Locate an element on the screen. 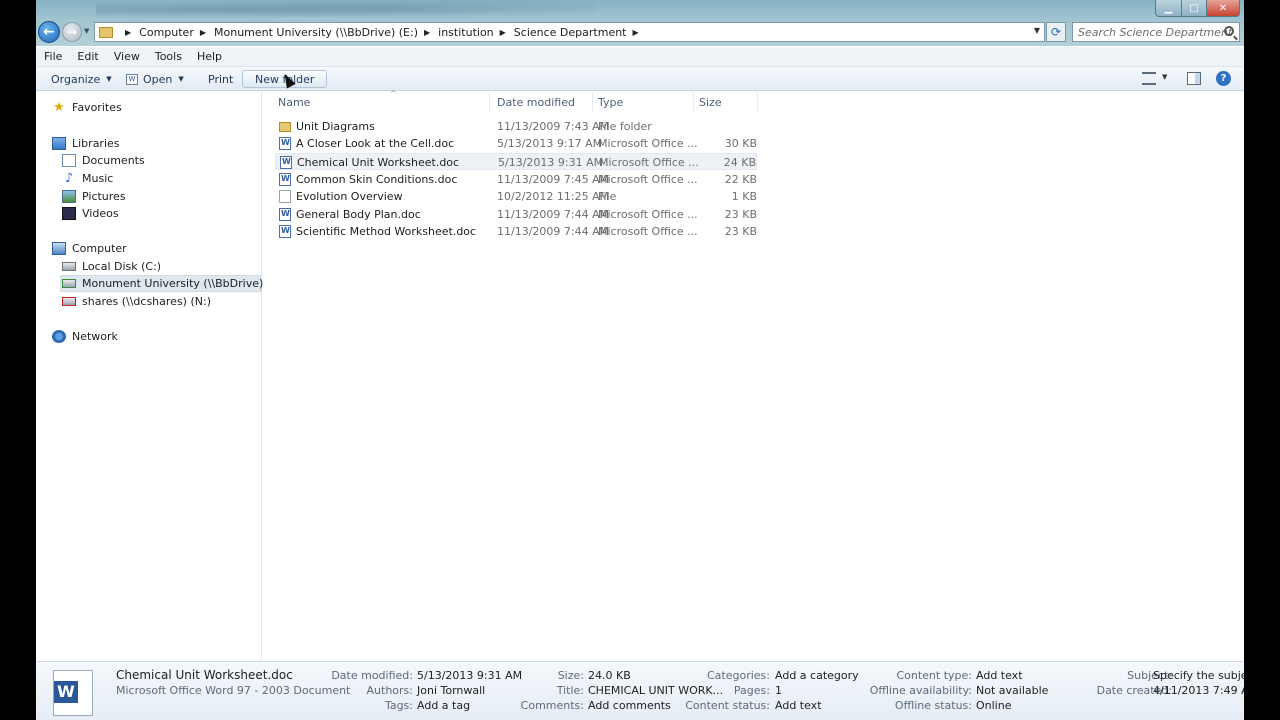  nav-computer: Computer is located at coordinates (89, 248).